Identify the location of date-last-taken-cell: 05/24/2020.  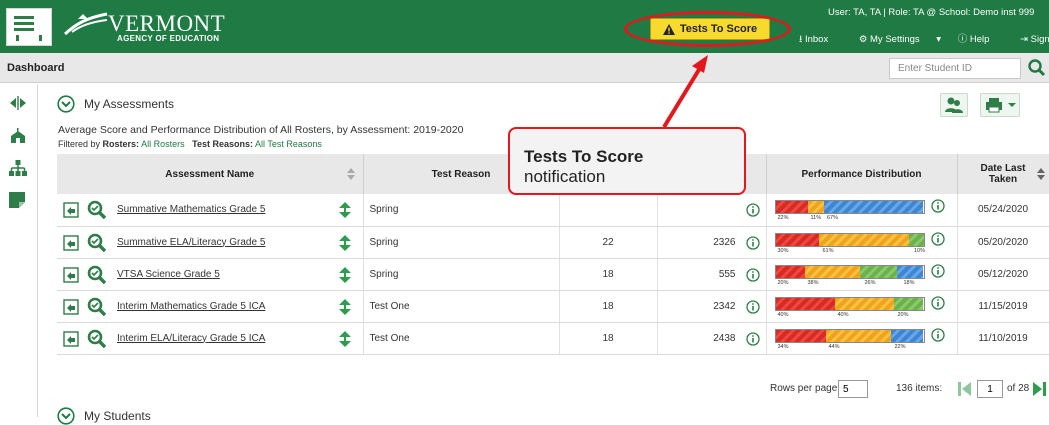
(1003, 210).